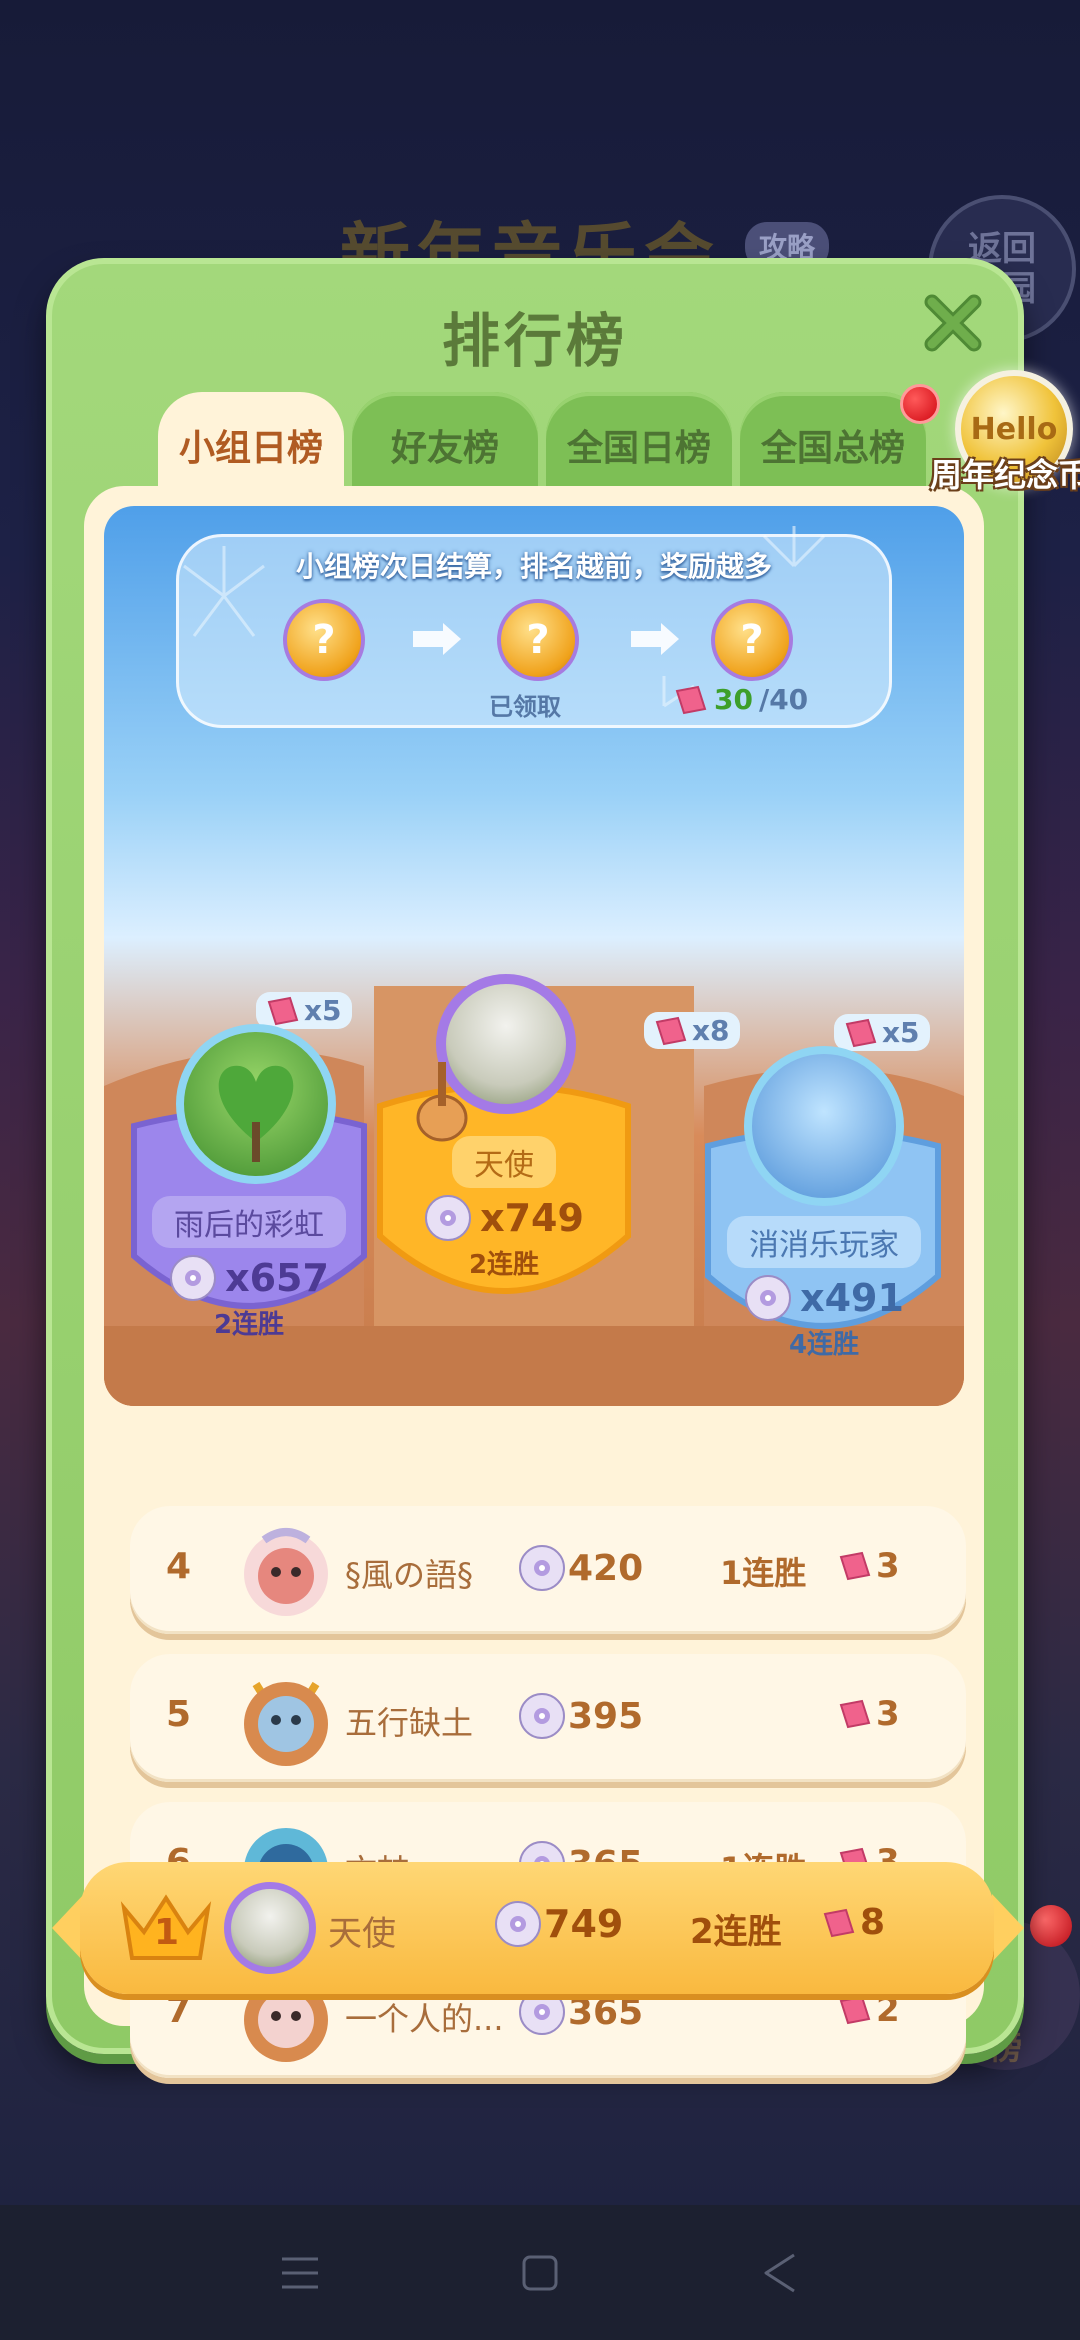 Image resolution: width=1080 pixels, height=2340 pixels. I want to click on guitar-icon, so click(442, 1102).